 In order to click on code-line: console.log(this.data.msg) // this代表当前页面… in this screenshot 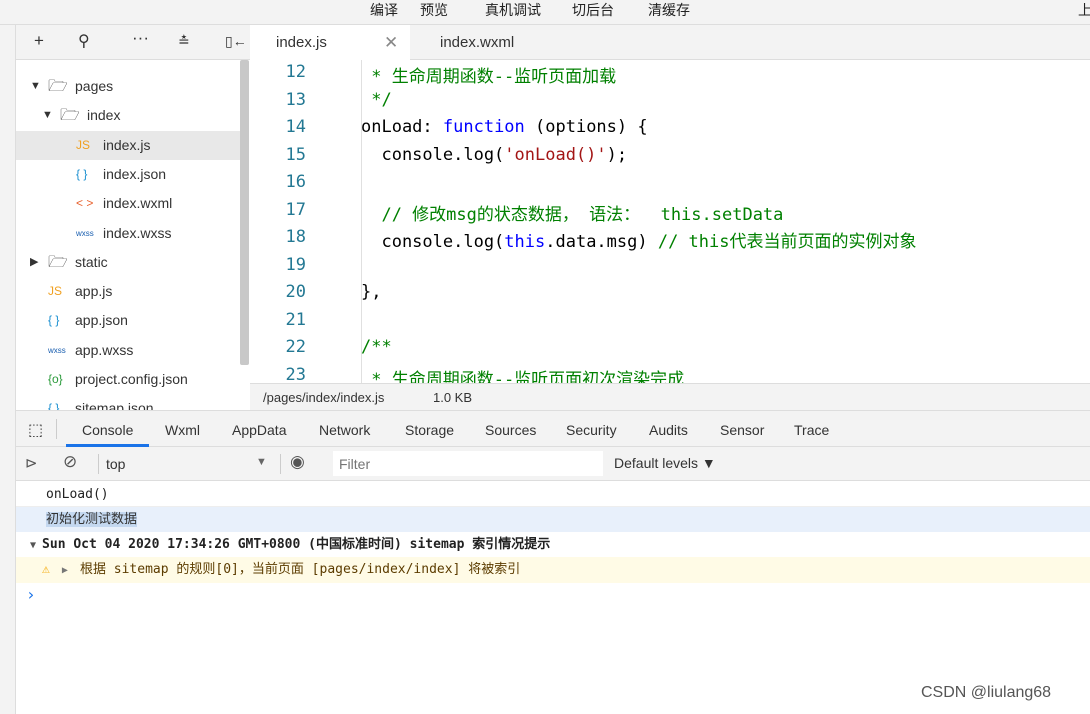, I will do `click(638, 239)`.